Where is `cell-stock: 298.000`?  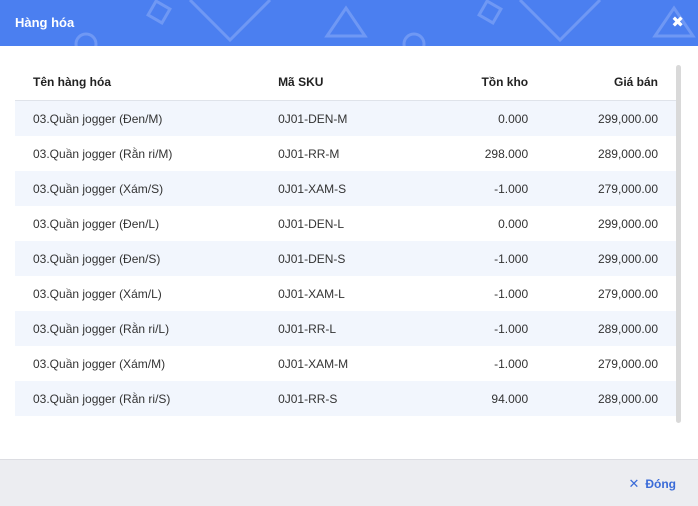
cell-stock: 298.000 is located at coordinates (506, 153).